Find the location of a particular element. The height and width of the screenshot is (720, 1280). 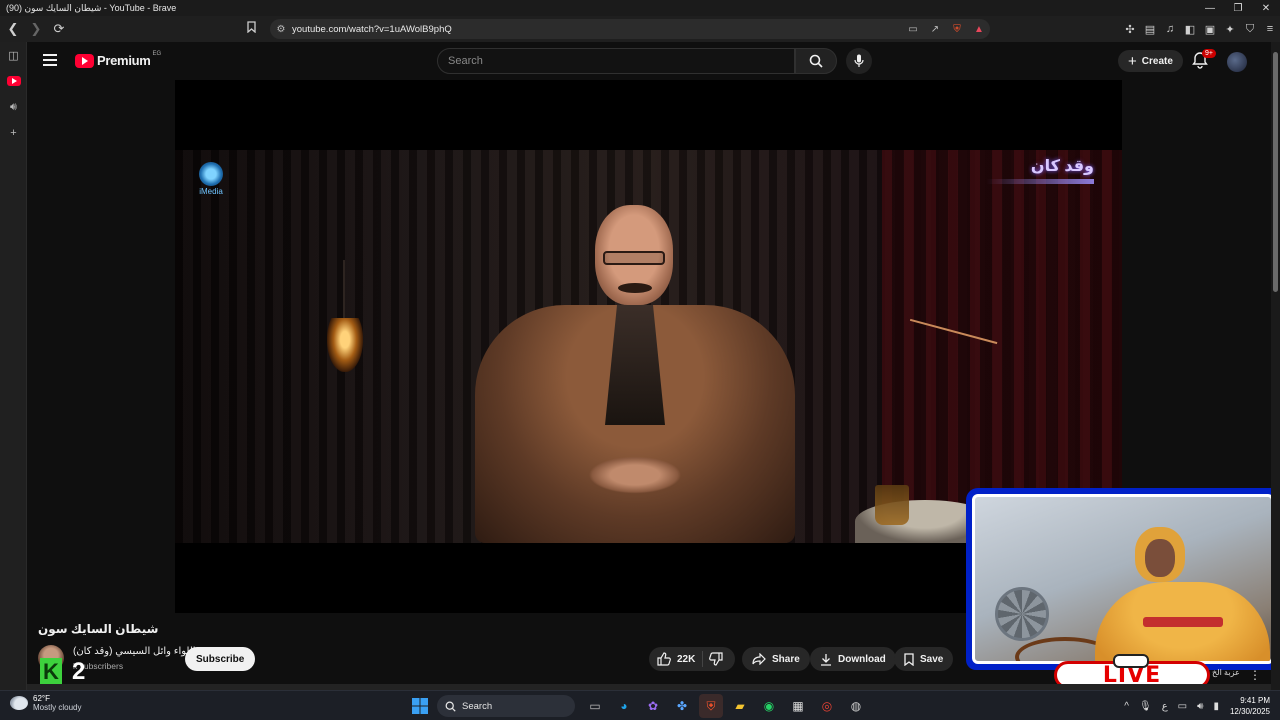

bookmark-icon is located at coordinates (251, 28).